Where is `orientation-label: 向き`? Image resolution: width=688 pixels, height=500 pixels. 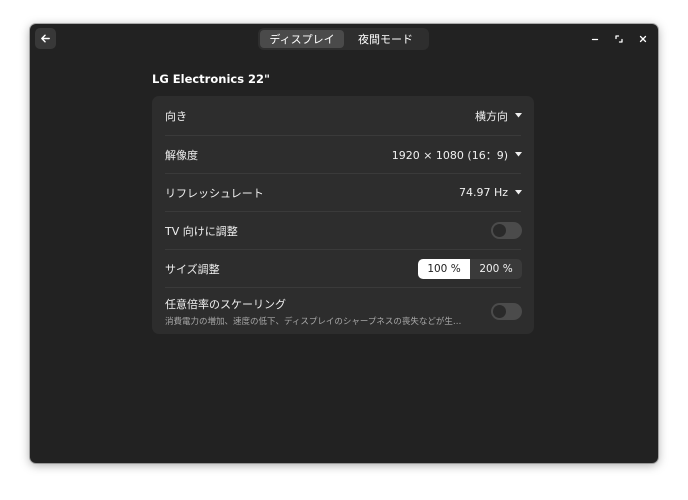
orientation-label: 向き is located at coordinates (176, 116).